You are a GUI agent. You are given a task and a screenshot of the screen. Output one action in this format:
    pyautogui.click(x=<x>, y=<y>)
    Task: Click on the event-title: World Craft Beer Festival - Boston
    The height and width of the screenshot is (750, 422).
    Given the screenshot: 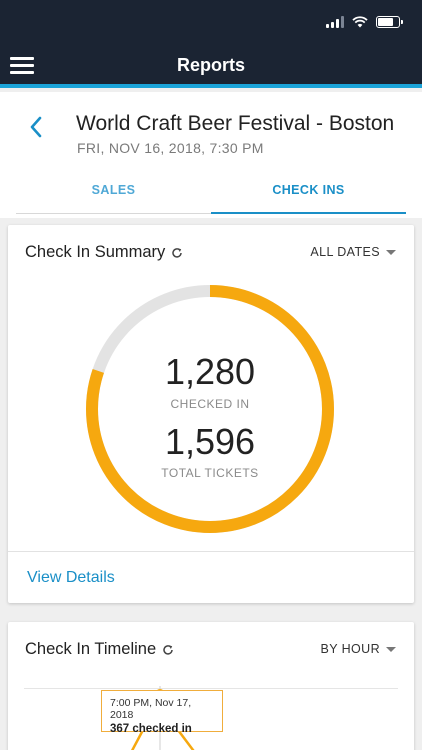 What is the action you would take?
    pyautogui.click(x=235, y=123)
    